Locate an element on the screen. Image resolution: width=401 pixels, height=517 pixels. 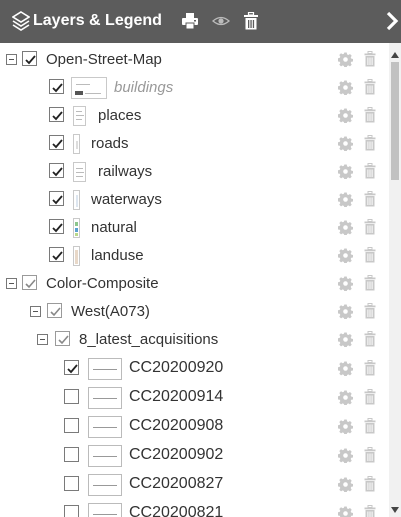
checkbox-cc20200914 is located at coordinates (71, 396).